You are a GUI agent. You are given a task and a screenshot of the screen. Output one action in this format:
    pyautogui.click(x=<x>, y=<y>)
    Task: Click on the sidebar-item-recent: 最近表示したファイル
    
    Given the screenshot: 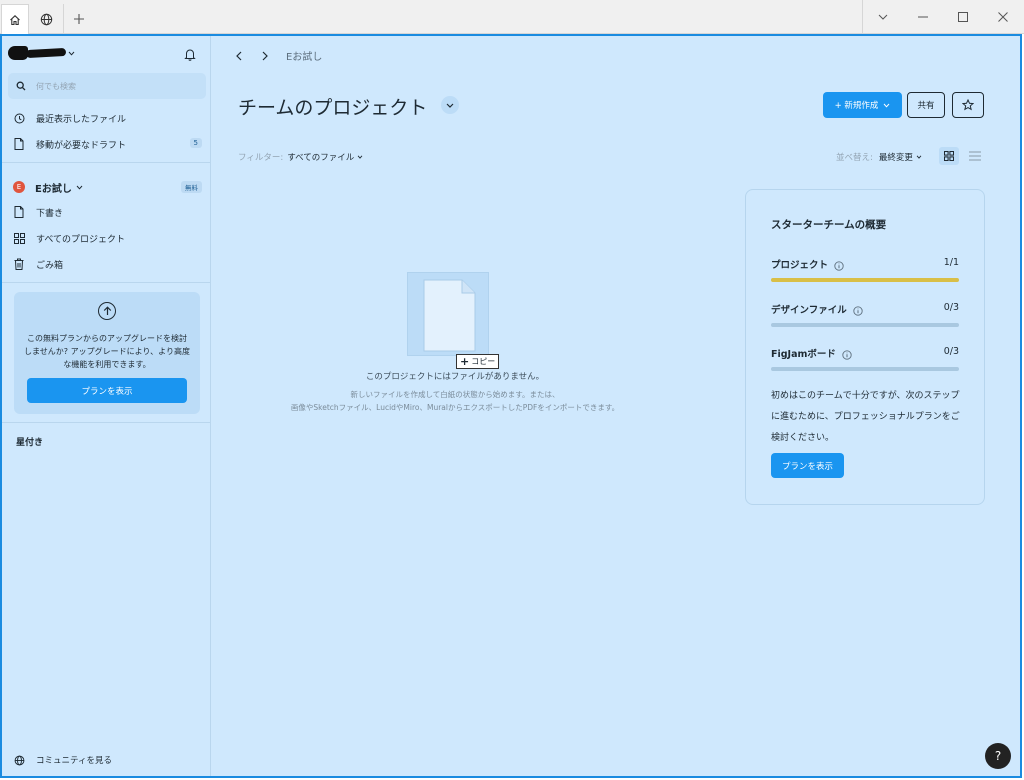 What is the action you would take?
    pyautogui.click(x=107, y=118)
    